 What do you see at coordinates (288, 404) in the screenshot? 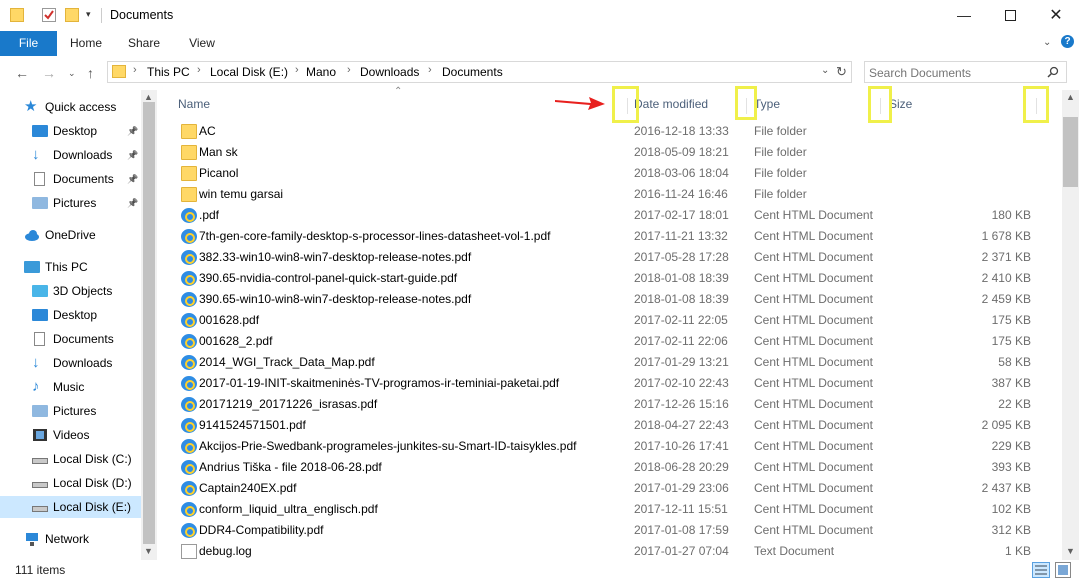
I see `file-name: 20171219_20171226_israsas.pdf` at bounding box center [288, 404].